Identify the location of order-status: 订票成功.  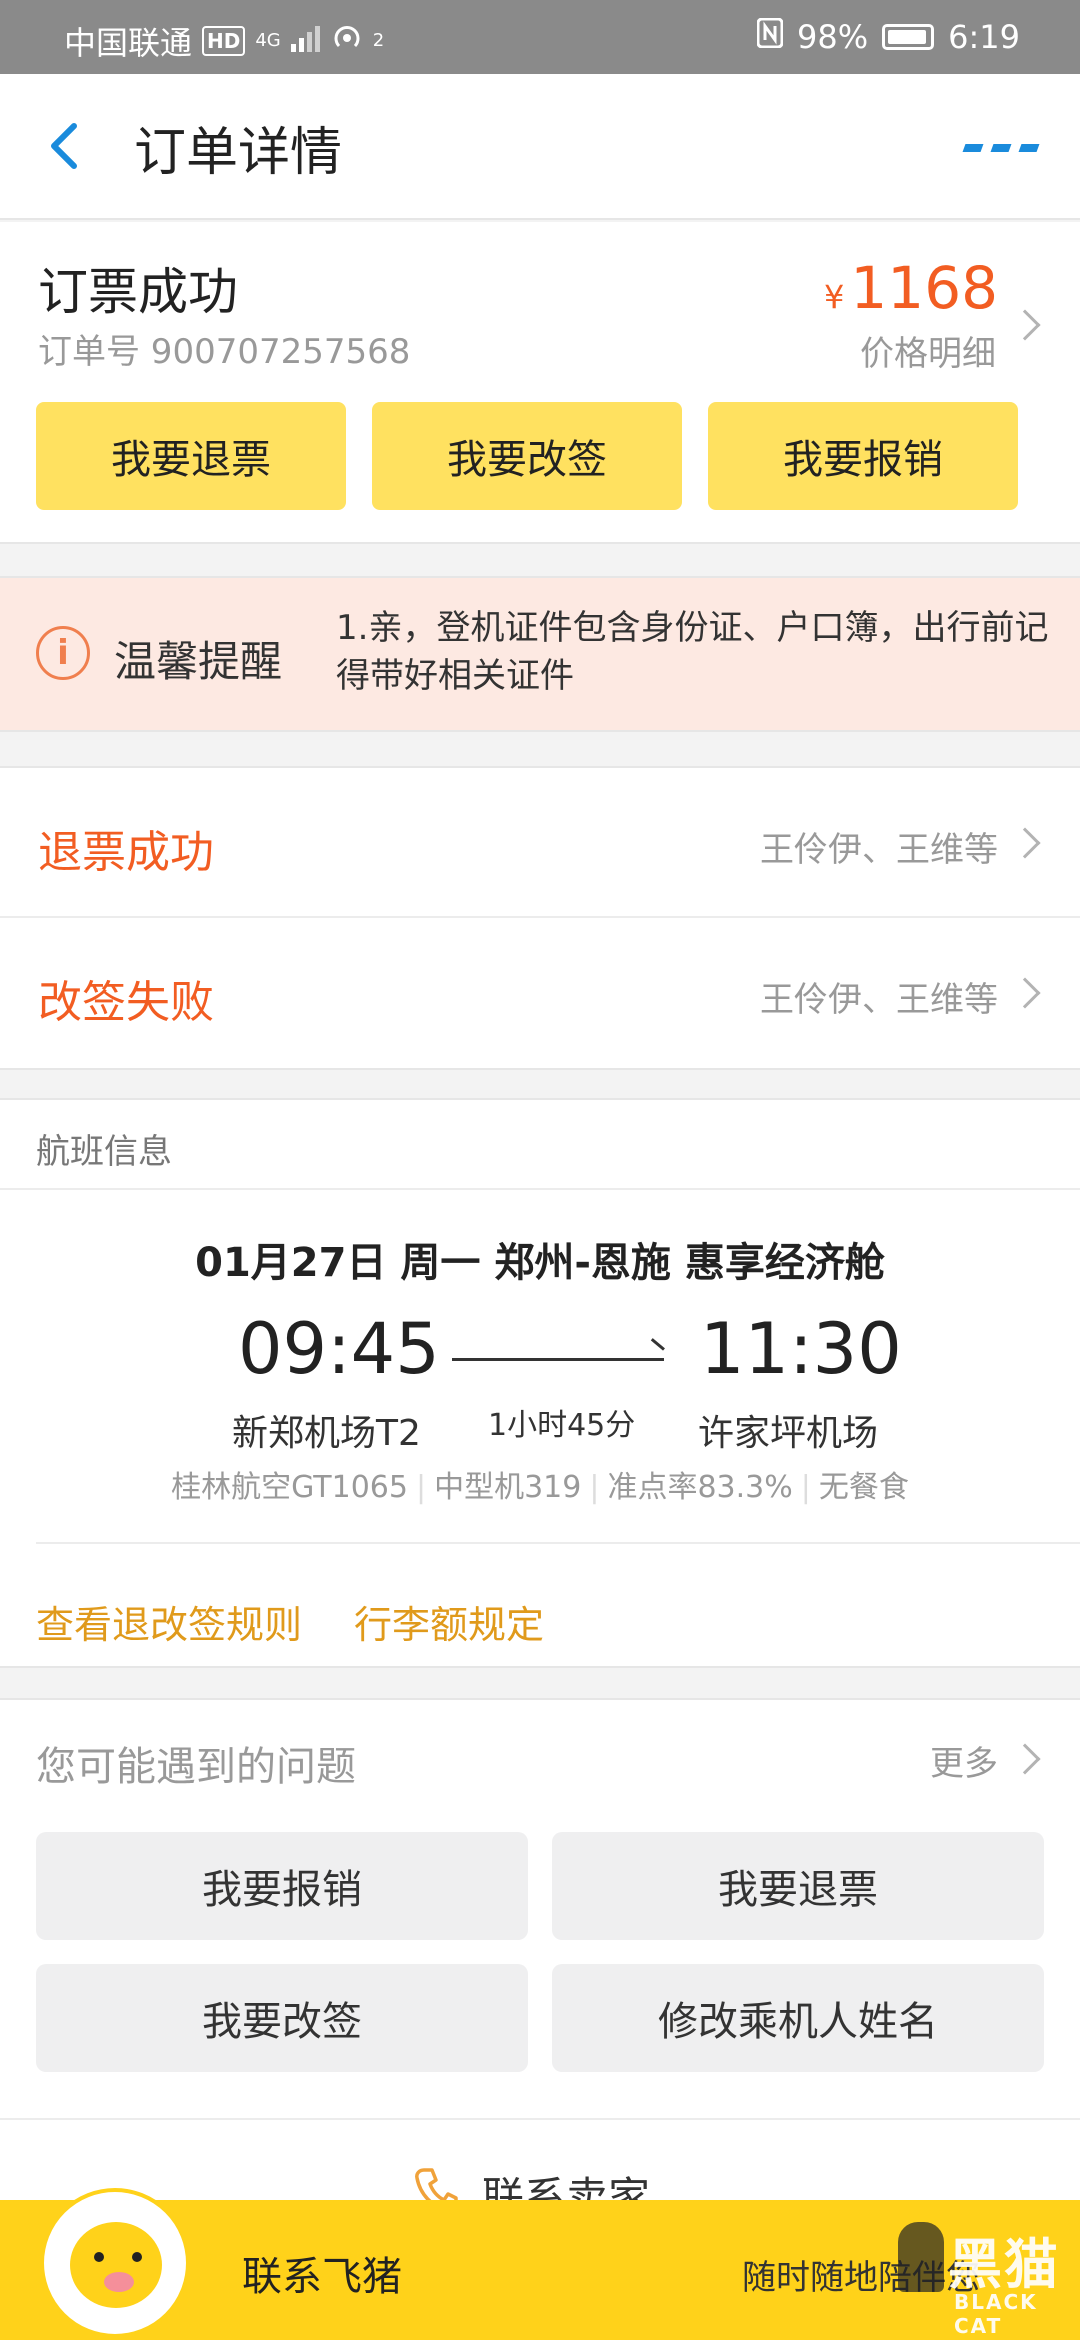
(138, 292).